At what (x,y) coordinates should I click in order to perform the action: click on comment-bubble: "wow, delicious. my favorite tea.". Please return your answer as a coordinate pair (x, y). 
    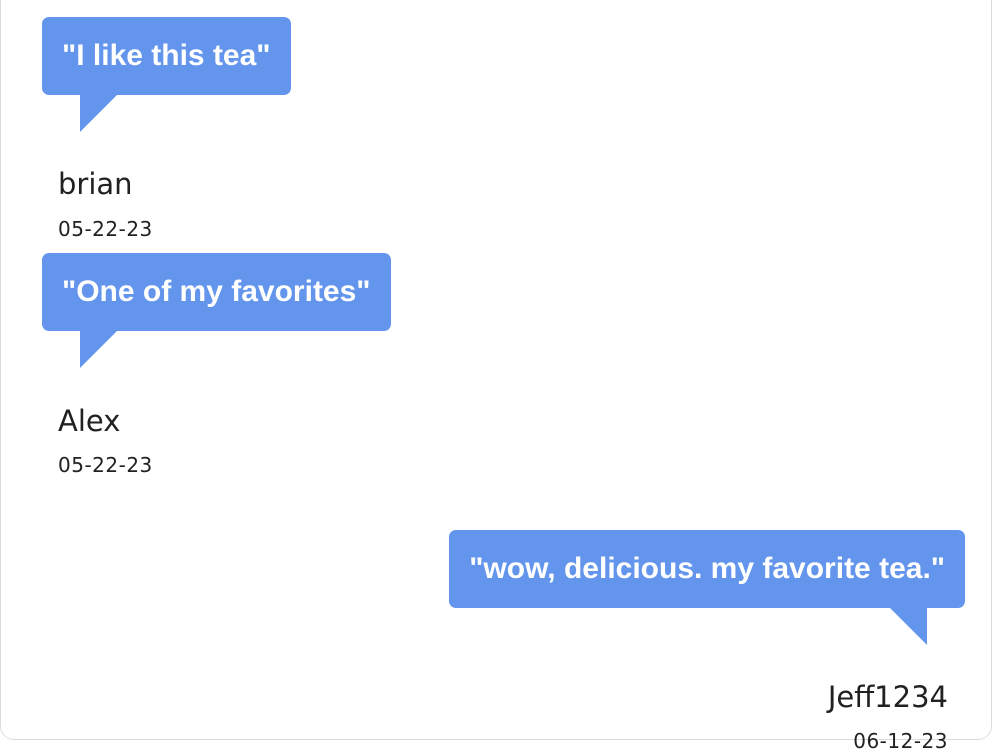
    Looking at the image, I should click on (707, 569).